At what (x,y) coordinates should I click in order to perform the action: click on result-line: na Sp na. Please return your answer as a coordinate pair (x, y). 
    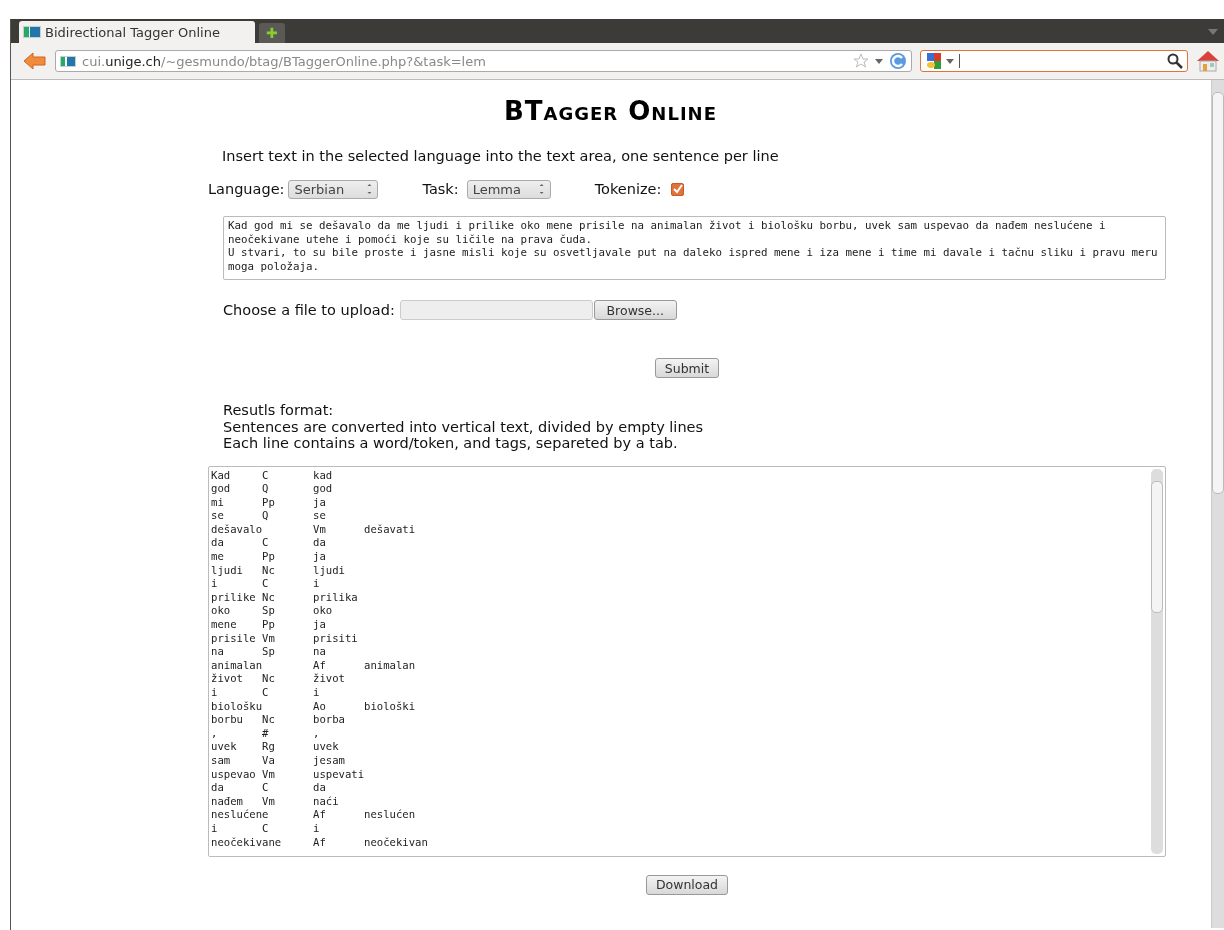
    Looking at the image, I should click on (269, 652).